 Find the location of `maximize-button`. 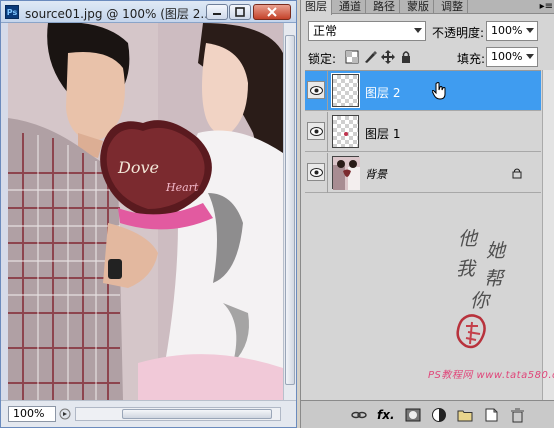

maximize-button is located at coordinates (240, 12).